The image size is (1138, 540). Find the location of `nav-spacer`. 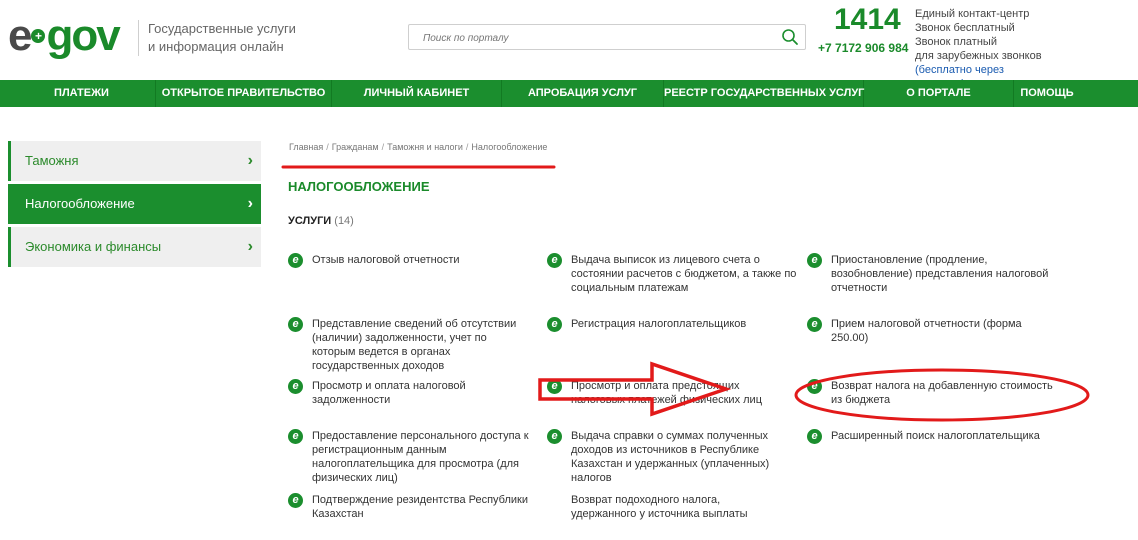

nav-spacer is located at coordinates (4, 93).